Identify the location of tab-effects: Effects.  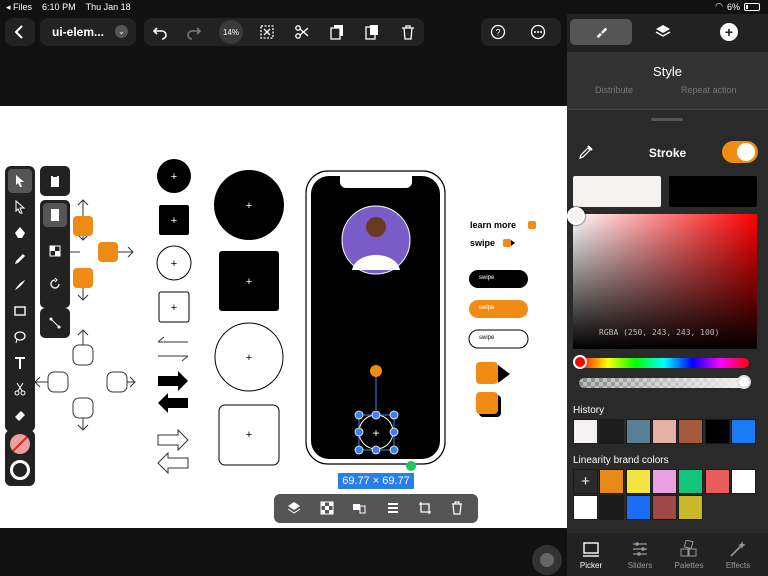
(738, 554).